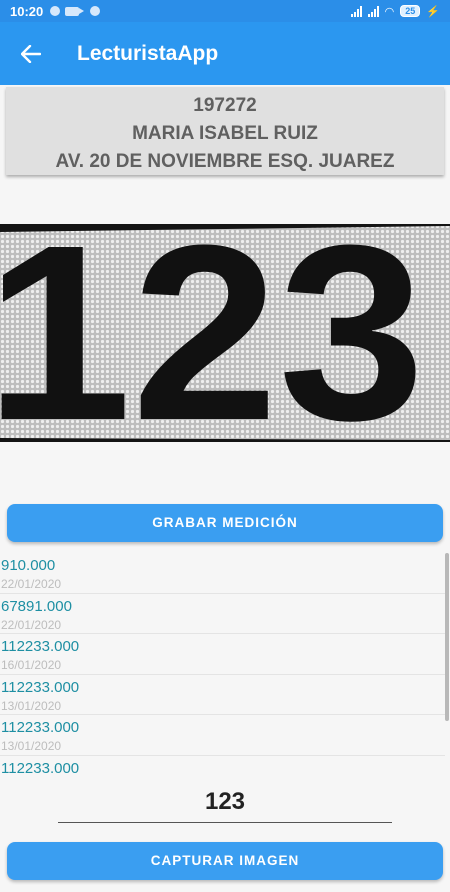  I want to click on back-arrow-icon, so click(31, 53).